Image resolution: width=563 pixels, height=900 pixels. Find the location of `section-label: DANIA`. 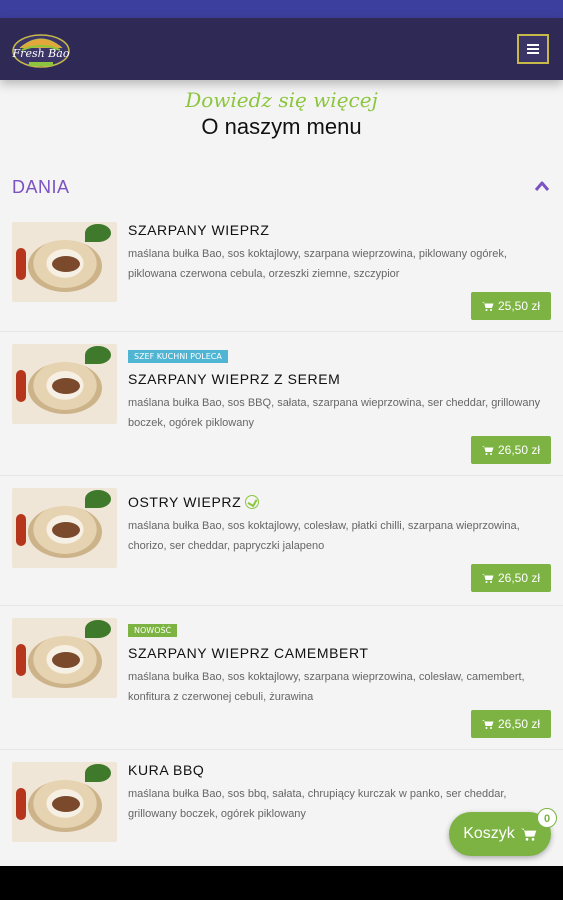

section-label: DANIA is located at coordinates (41, 187).